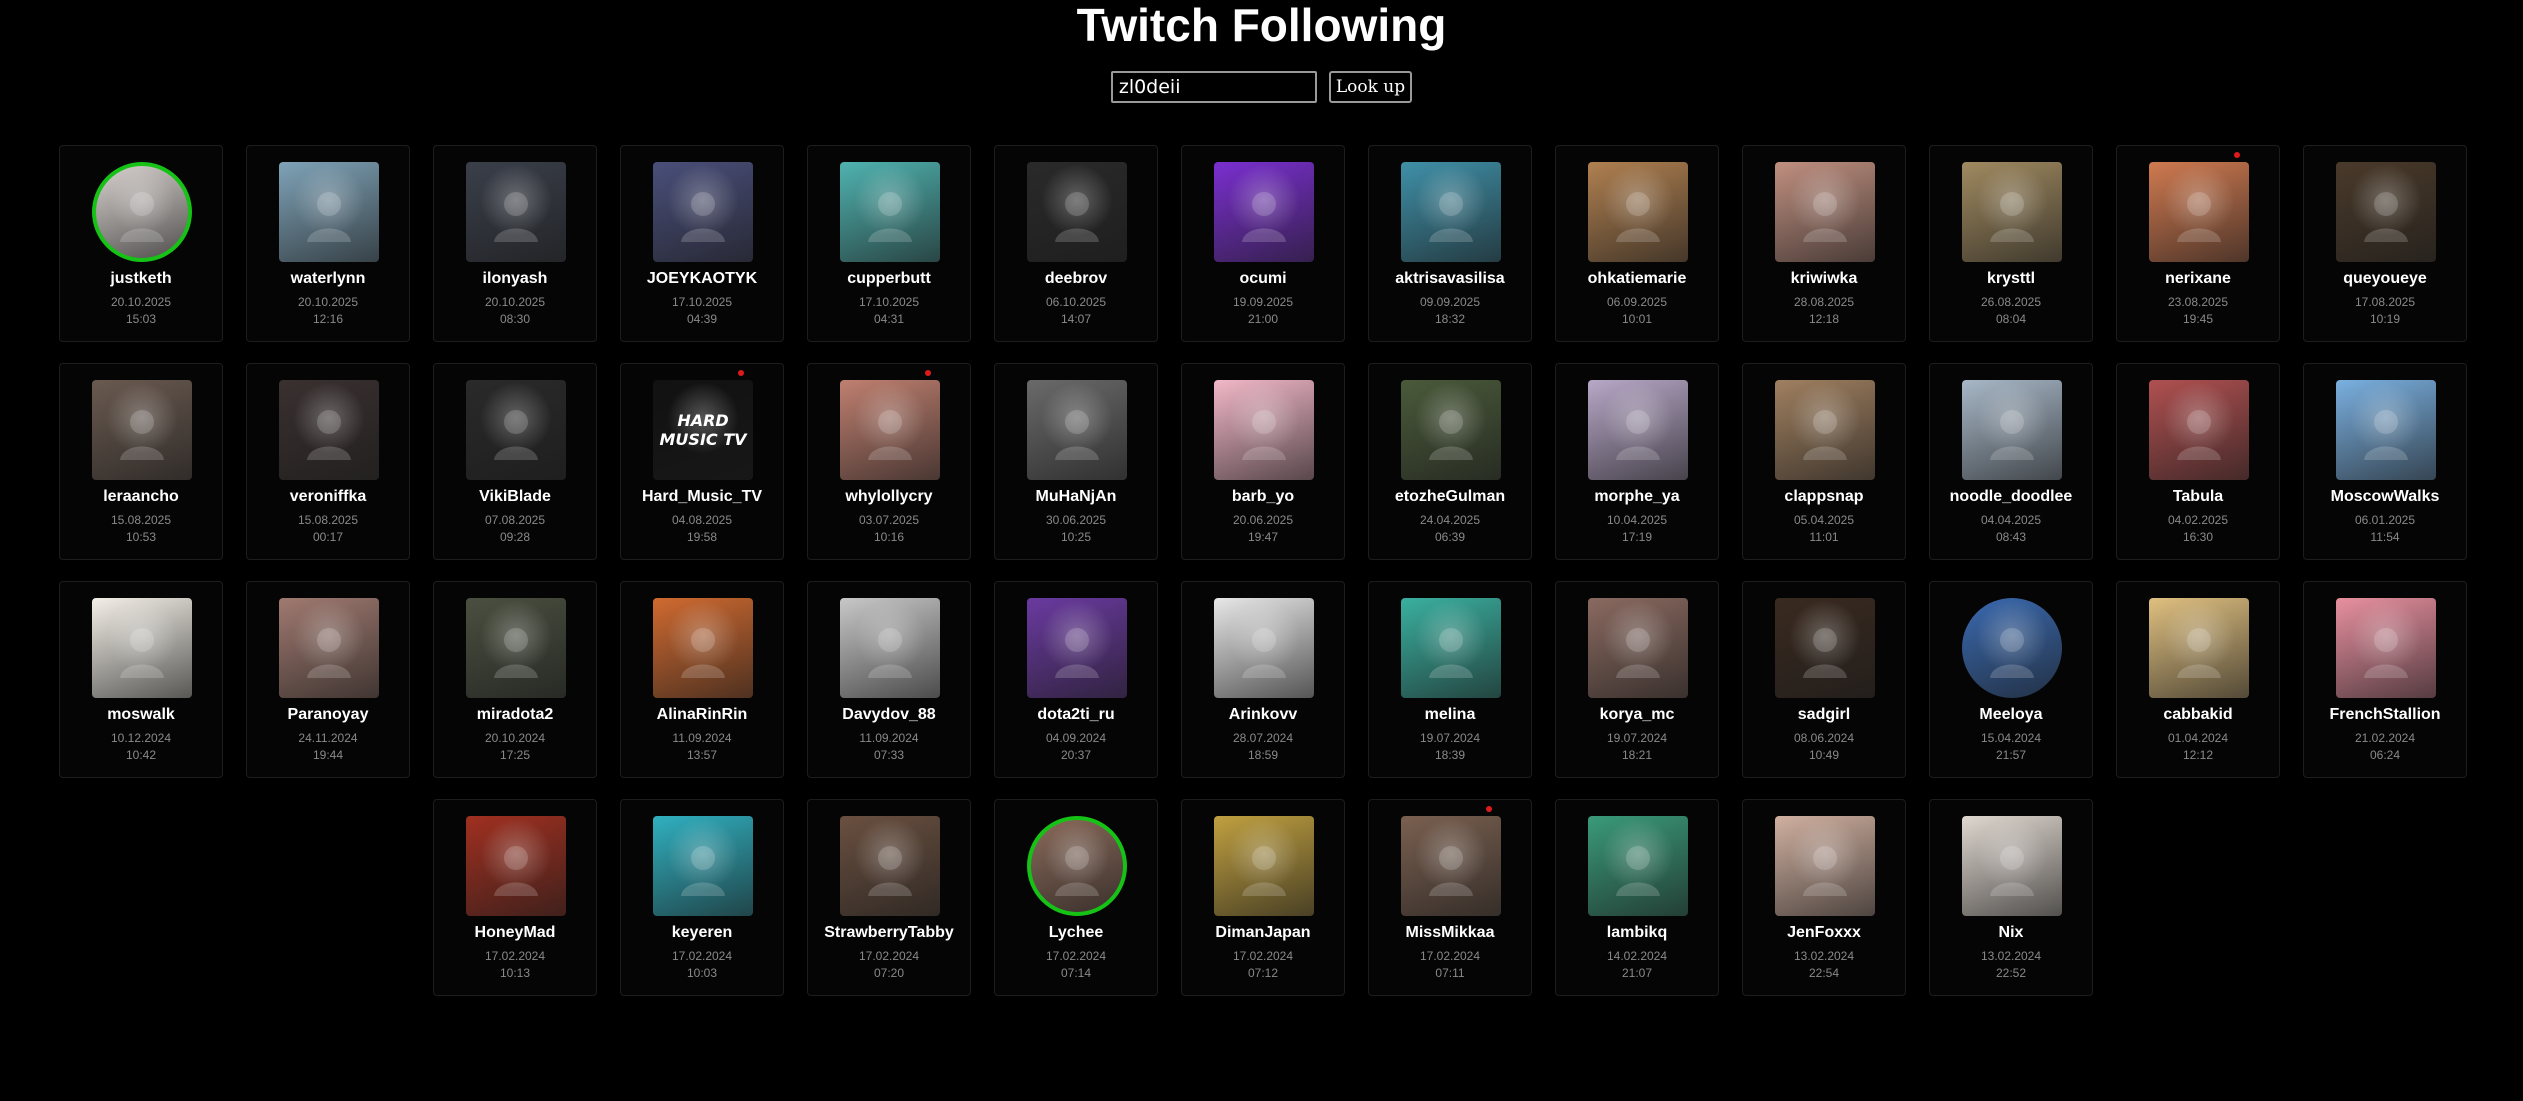 Image resolution: width=2523 pixels, height=1101 pixels. I want to click on channel-name: MissMikkaa, so click(1450, 933).